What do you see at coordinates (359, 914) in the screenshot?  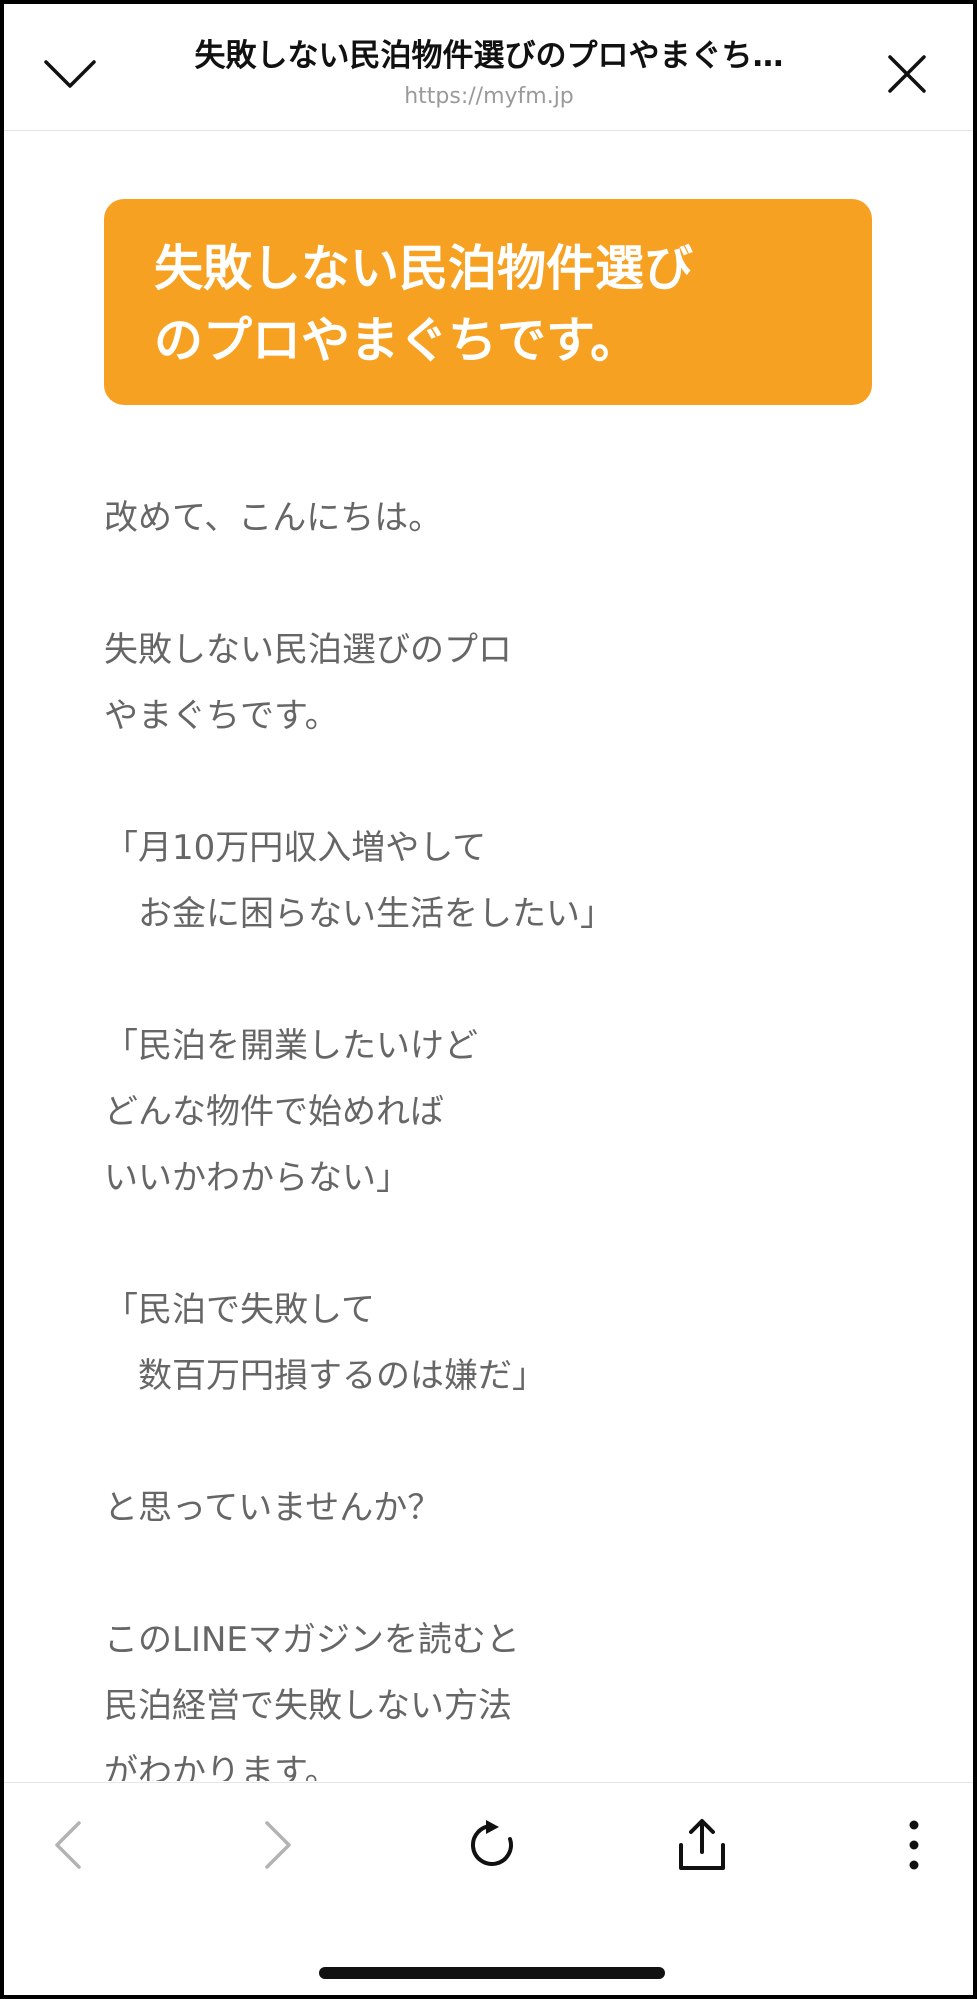 I see `text-line: お金に困らない生活をしたい」` at bounding box center [359, 914].